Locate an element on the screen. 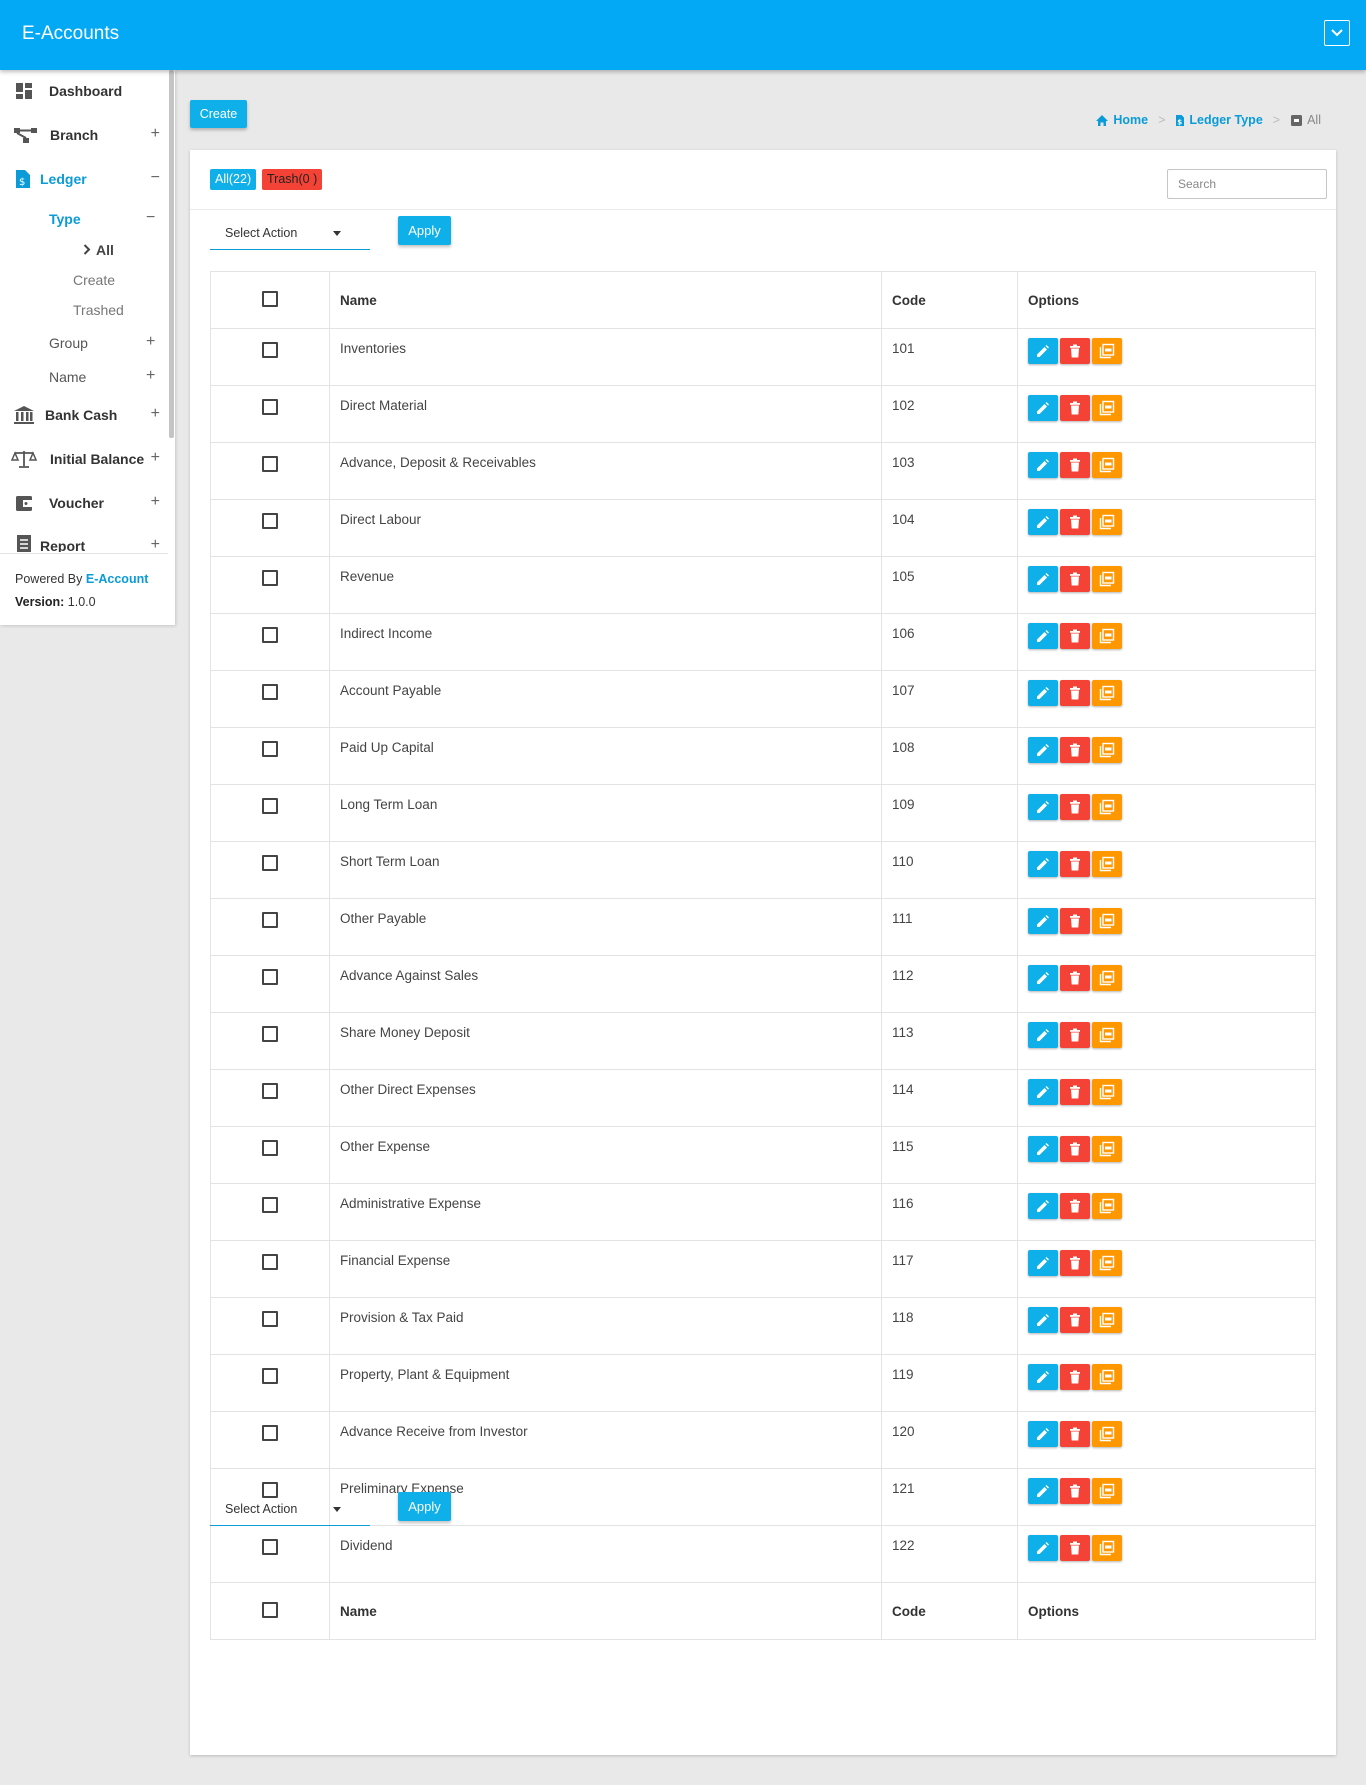  app-title: E-Accounts is located at coordinates (70, 34).